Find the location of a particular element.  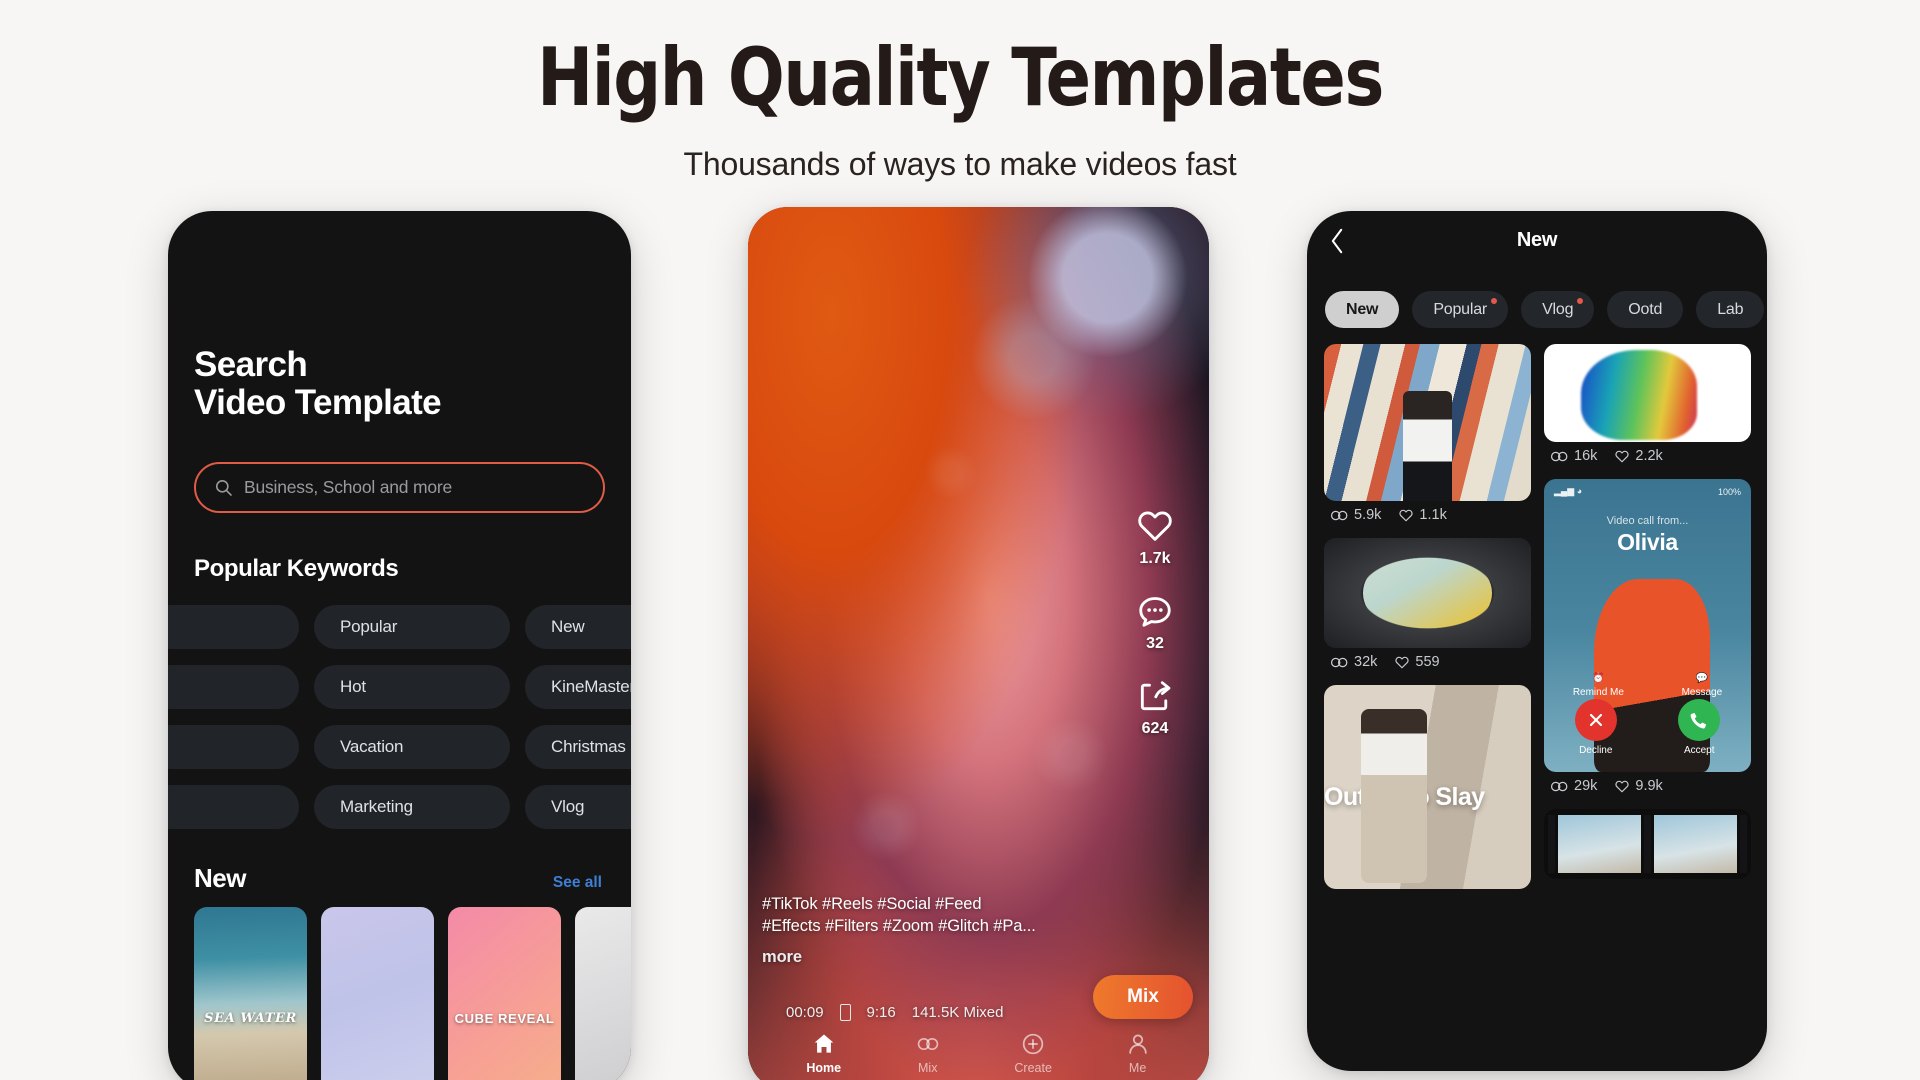

aspect-ratio-icon is located at coordinates (845, 1012).